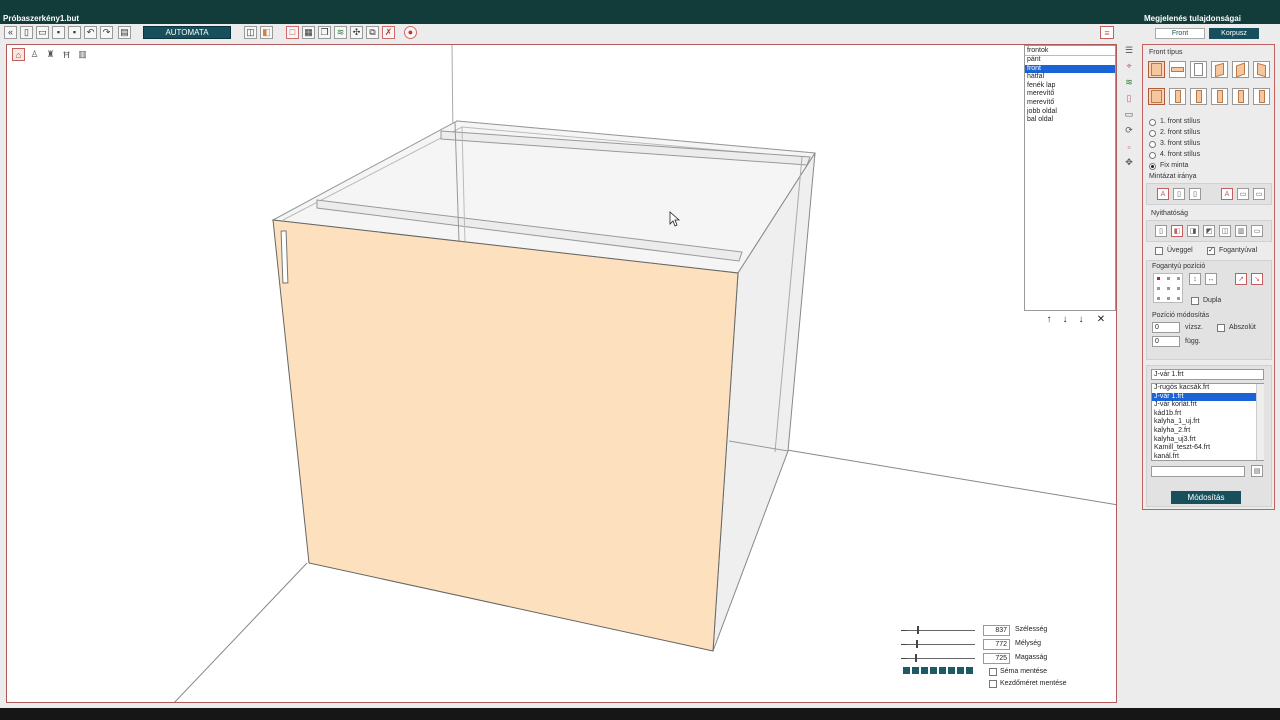  I want to click on pattern-box2-icon: ▭, so click(1259, 194).